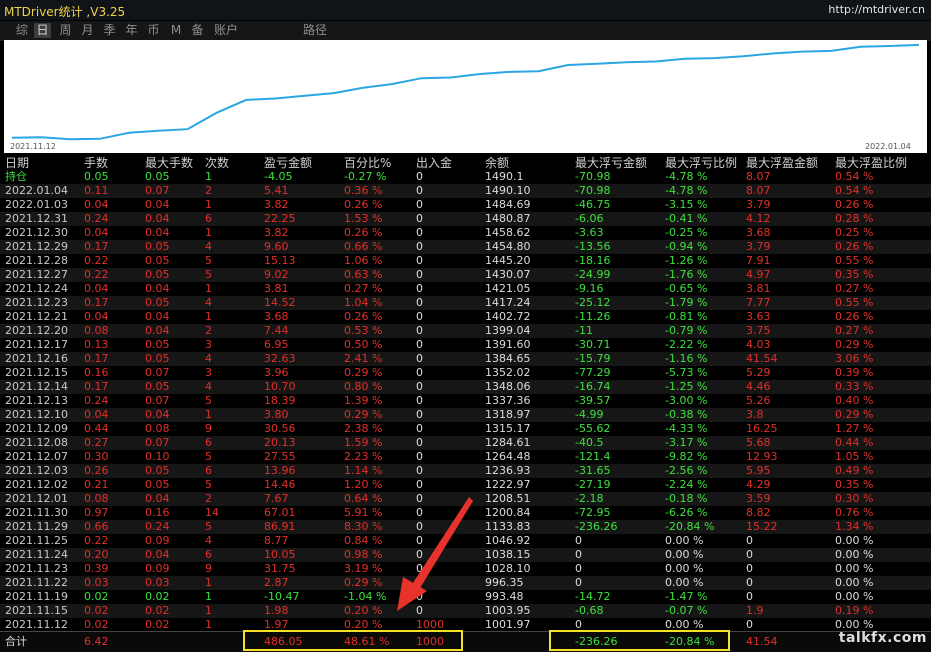 The image size is (931, 652). I want to click on tab-0: 综, so click(22, 30).